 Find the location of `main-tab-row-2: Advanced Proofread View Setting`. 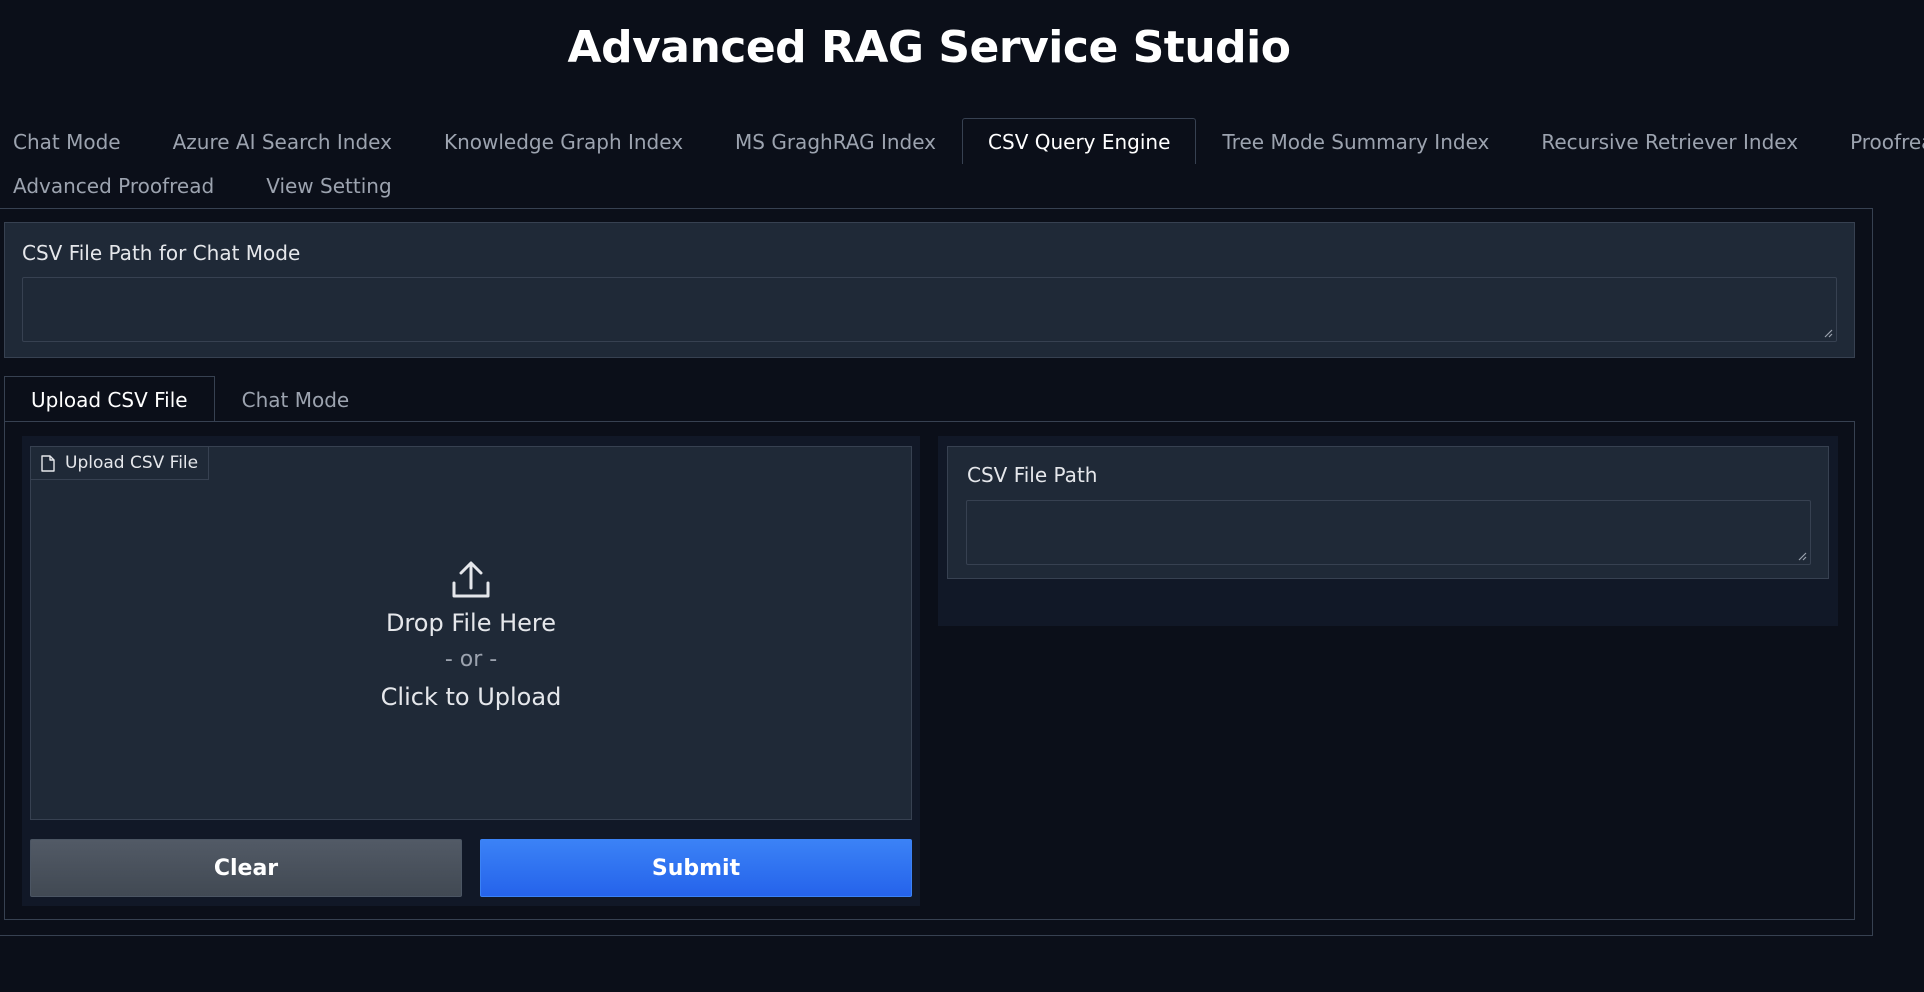

main-tab-row-2: Advanced Proofread View Setting is located at coordinates (209, 185).